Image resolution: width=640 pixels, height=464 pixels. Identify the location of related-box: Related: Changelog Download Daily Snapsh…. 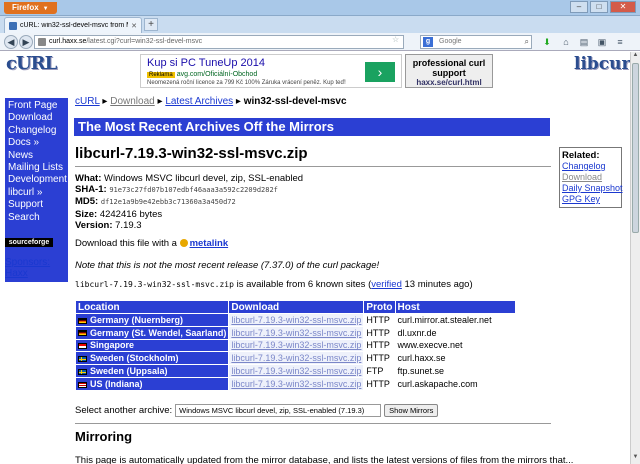
(591, 177).